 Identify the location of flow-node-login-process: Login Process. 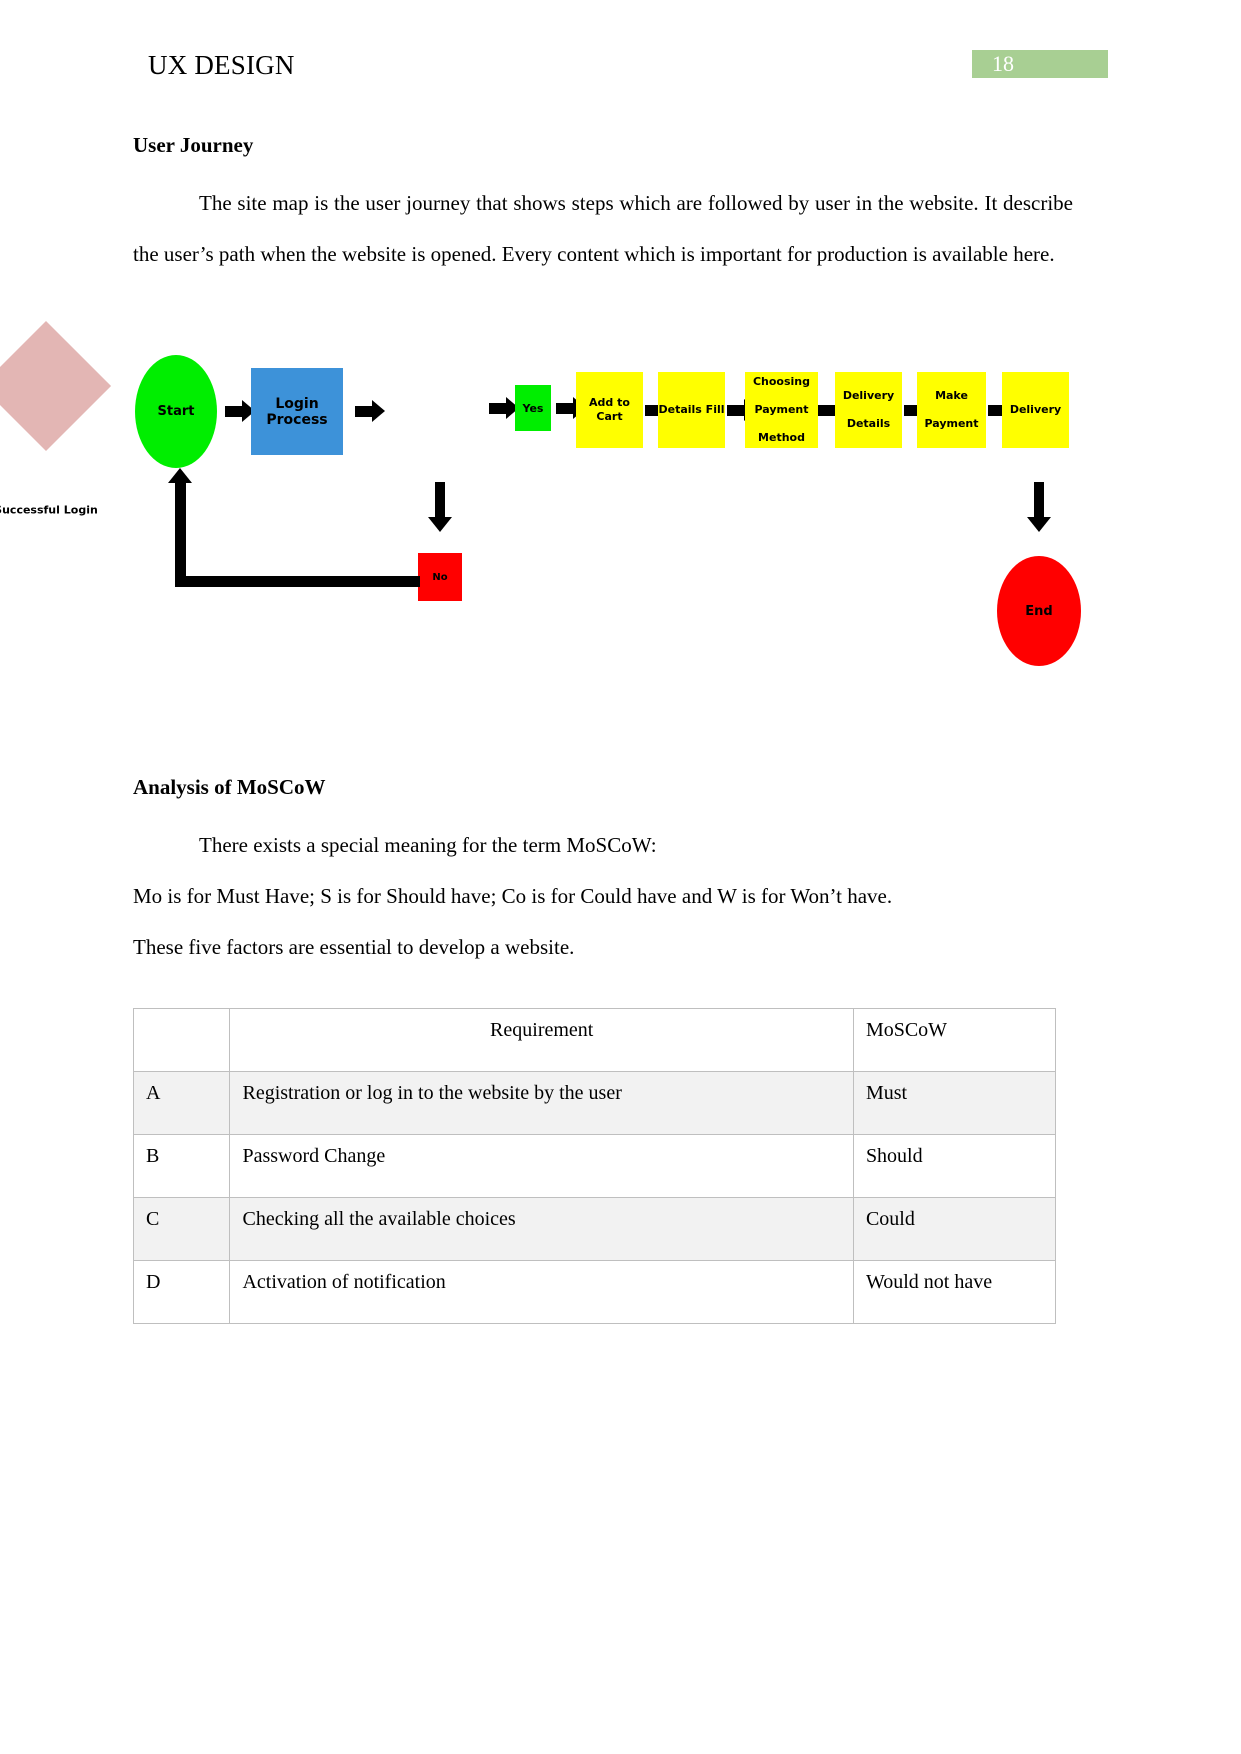
(297, 411).